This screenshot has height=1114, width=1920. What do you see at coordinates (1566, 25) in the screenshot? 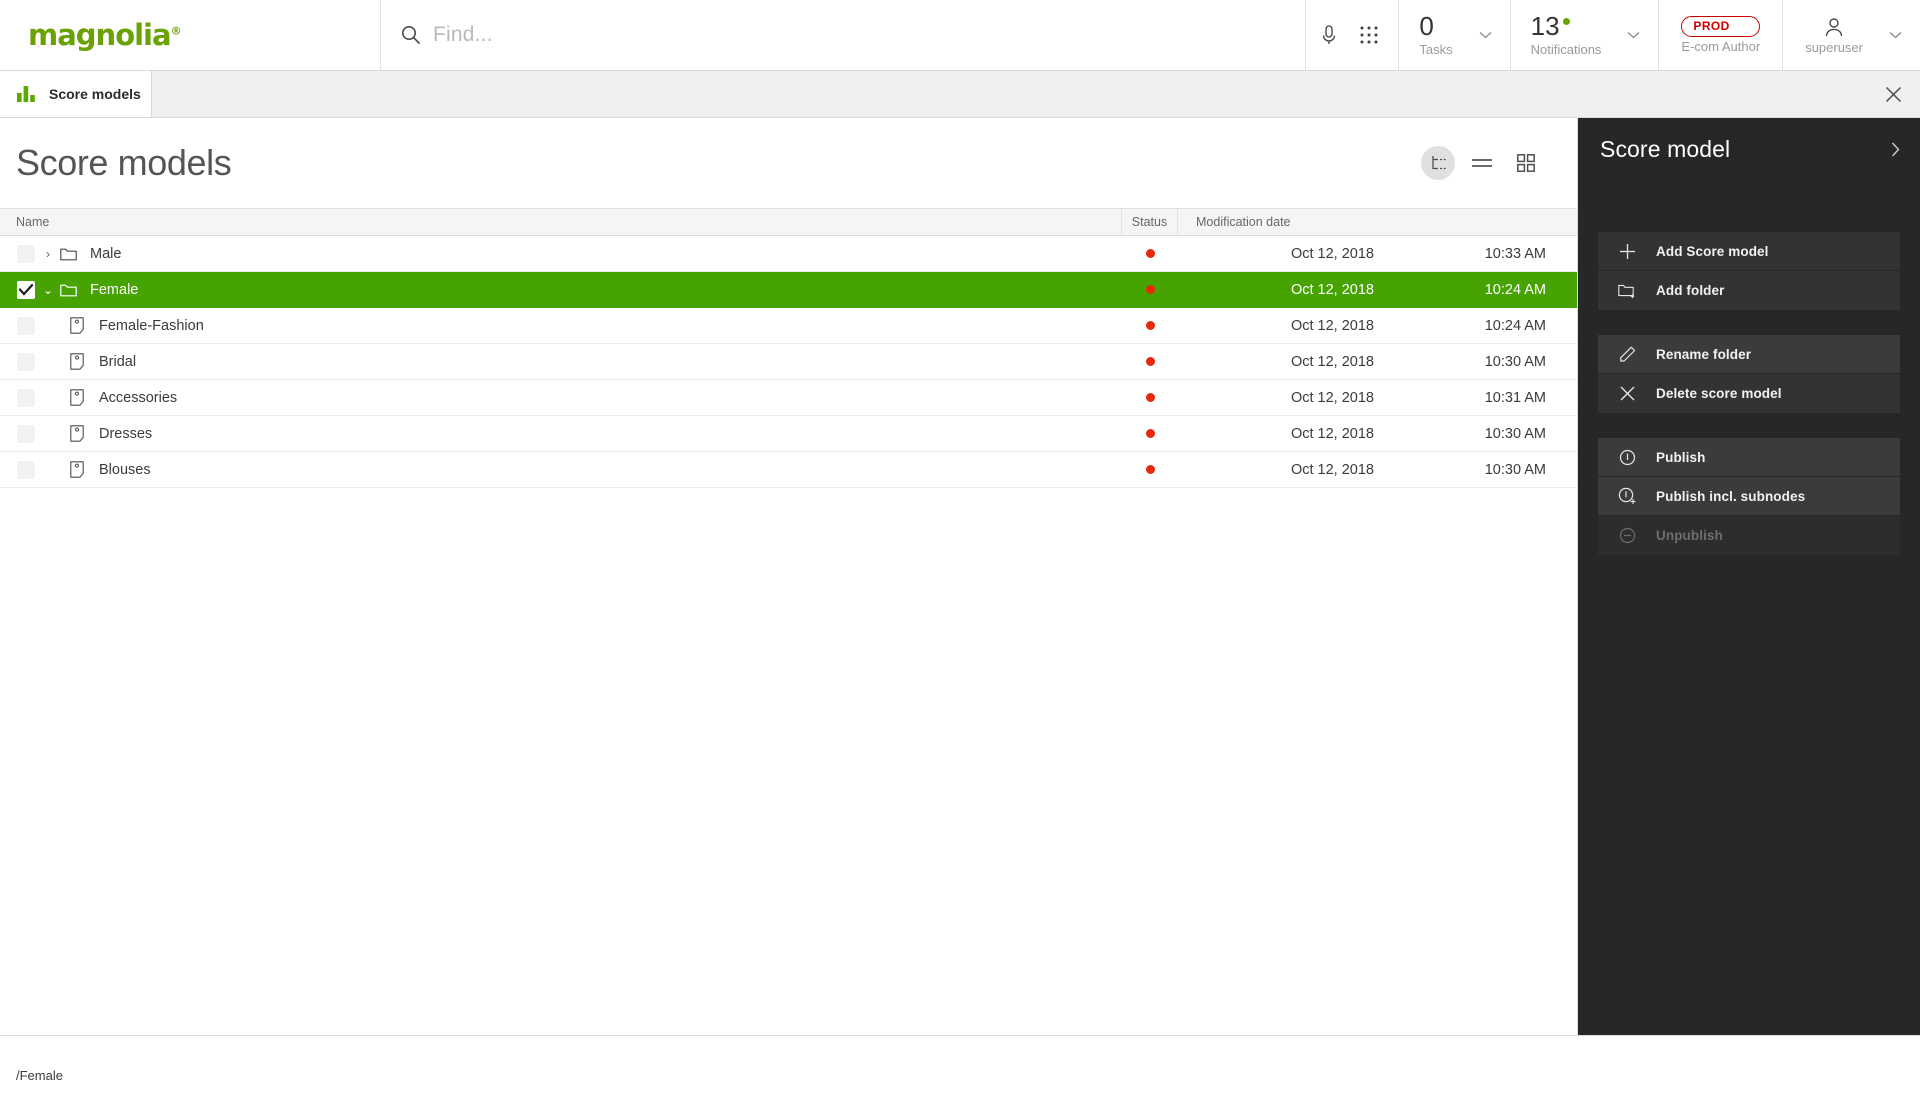
I see `notifications-count: 13` at bounding box center [1566, 25].